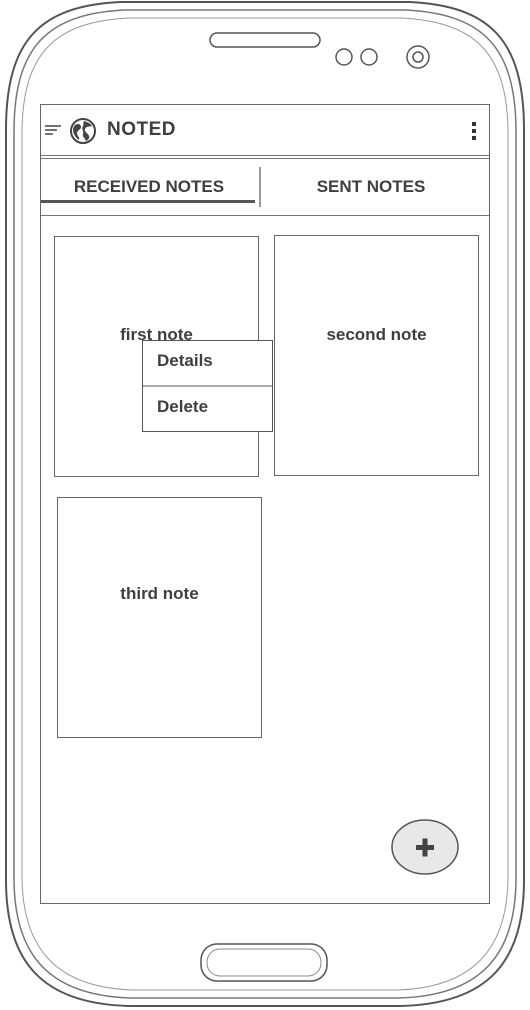  I want to click on note-title: third note, so click(159, 593).